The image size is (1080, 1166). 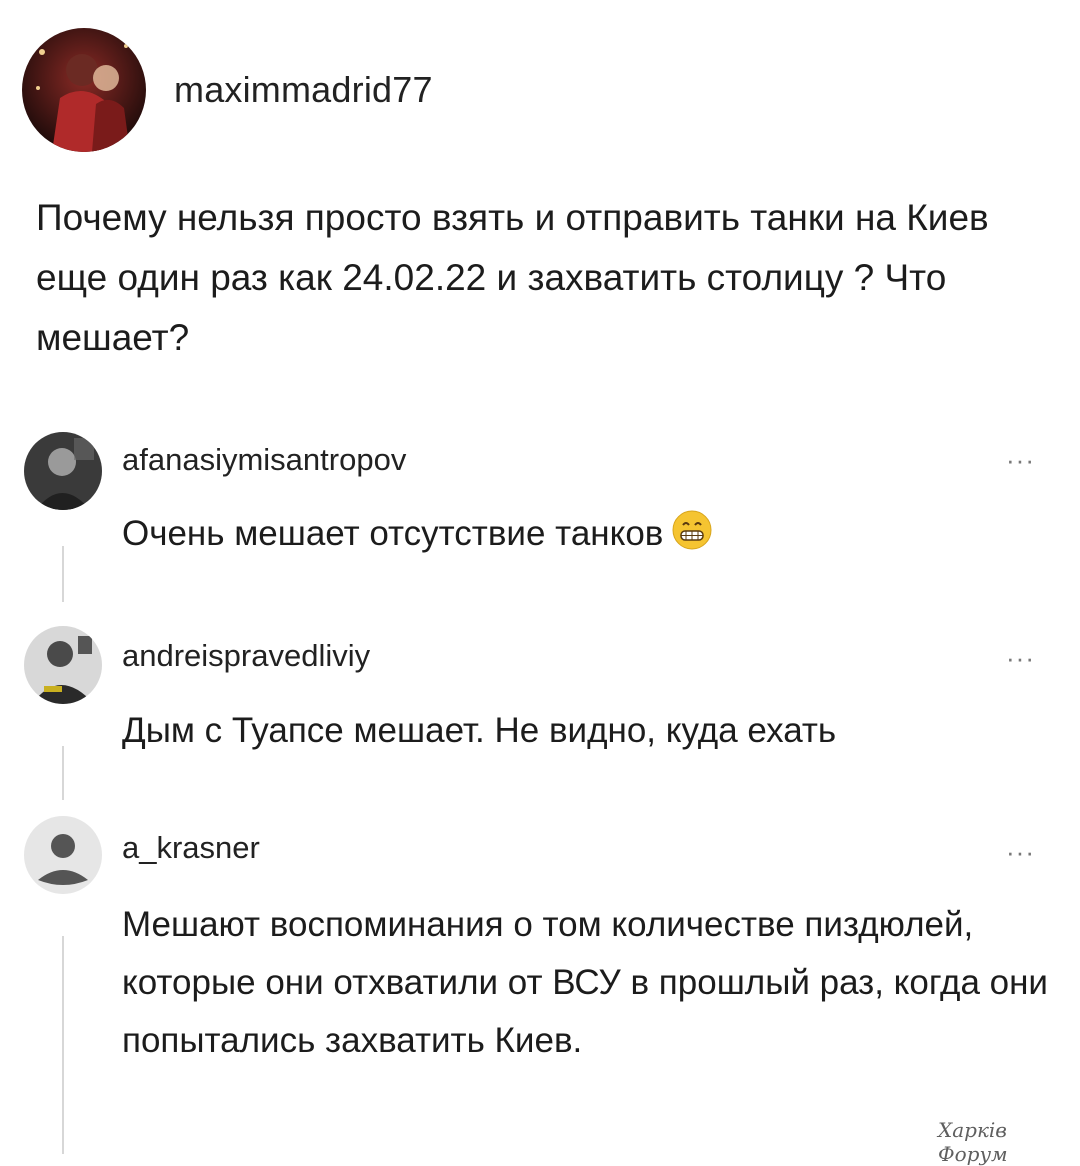 What do you see at coordinates (264, 460) in the screenshot?
I see `comment-username: afanasiymisantropov` at bounding box center [264, 460].